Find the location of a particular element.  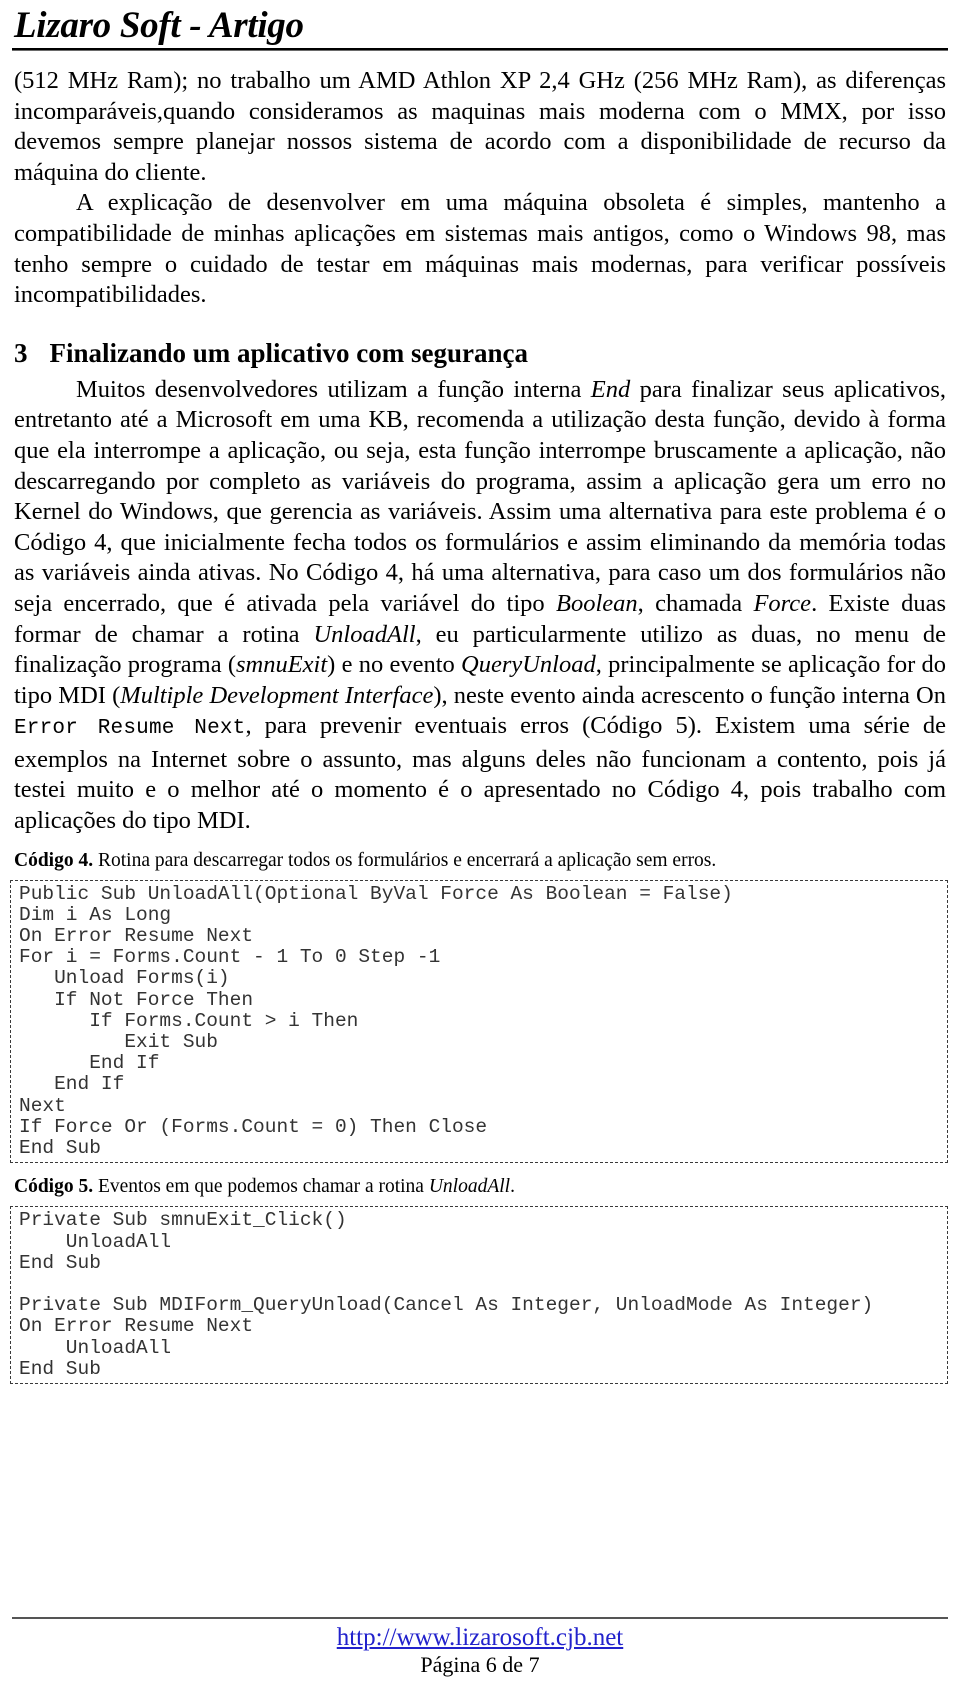

footer-divider is located at coordinates (480, 1618).